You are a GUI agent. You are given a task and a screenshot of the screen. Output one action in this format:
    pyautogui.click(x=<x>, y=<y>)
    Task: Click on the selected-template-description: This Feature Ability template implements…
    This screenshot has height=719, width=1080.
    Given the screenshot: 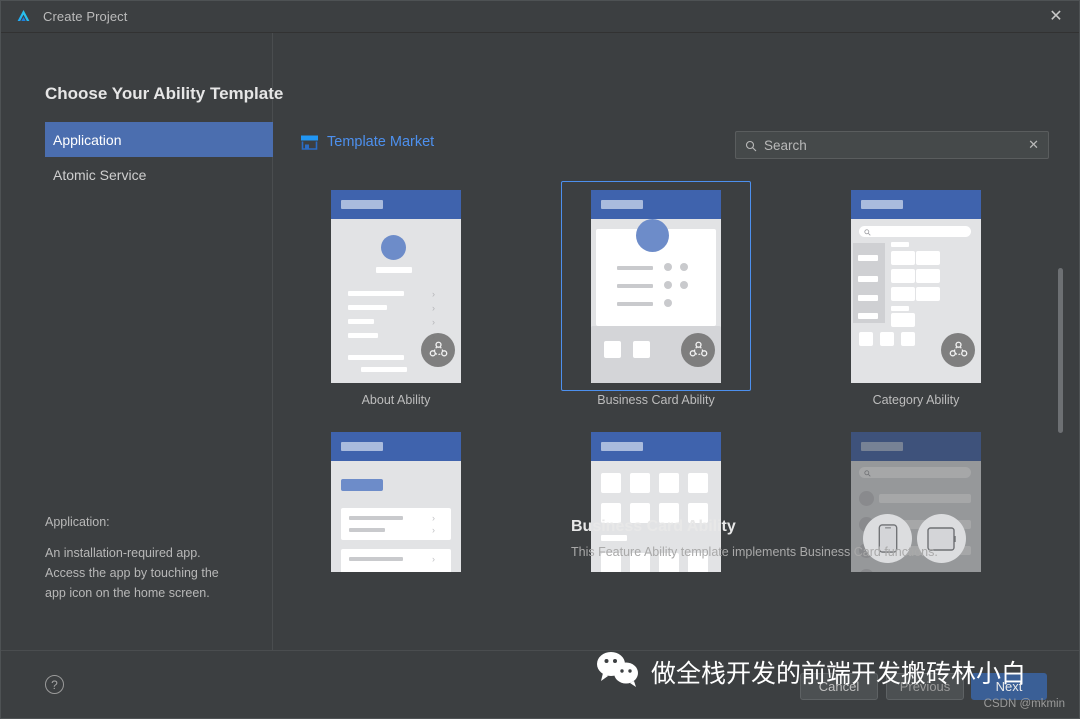 What is the action you would take?
    pyautogui.click(x=754, y=552)
    